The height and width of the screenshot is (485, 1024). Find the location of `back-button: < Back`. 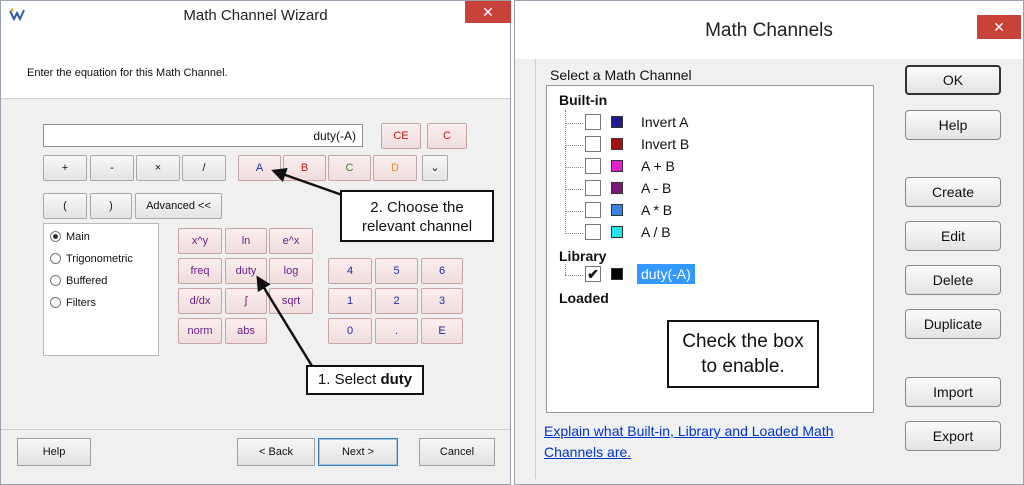

back-button: < Back is located at coordinates (276, 452).